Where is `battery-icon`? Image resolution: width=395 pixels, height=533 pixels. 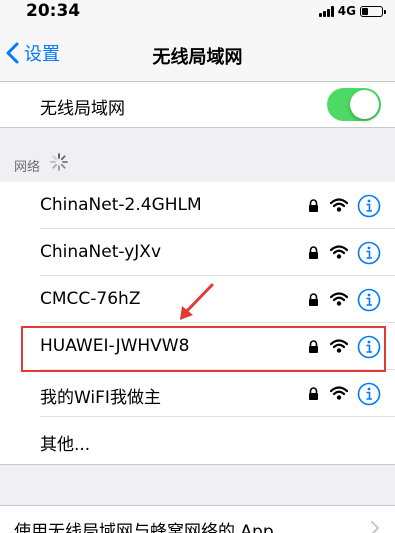
battery-icon is located at coordinates (373, 11).